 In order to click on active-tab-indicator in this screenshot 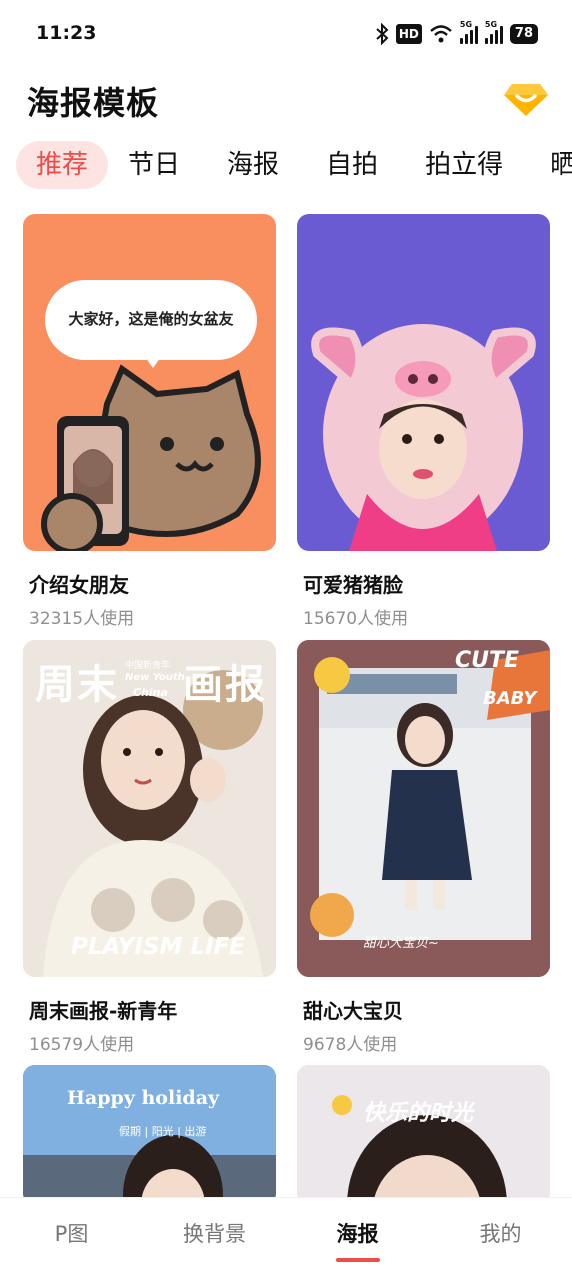, I will do `click(357, 1260)`.